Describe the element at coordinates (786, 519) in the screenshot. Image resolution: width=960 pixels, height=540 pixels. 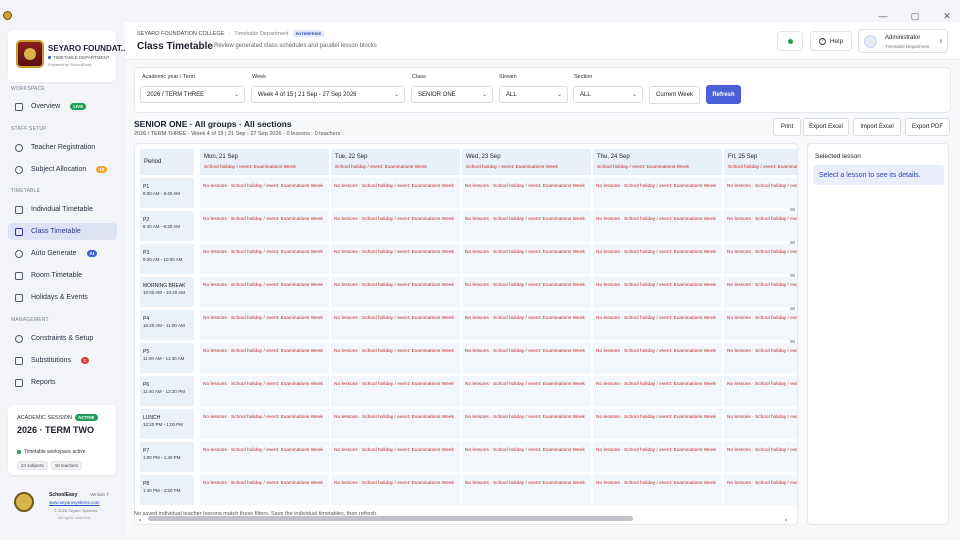
I see `scroll-right-icon: ▸` at that location.